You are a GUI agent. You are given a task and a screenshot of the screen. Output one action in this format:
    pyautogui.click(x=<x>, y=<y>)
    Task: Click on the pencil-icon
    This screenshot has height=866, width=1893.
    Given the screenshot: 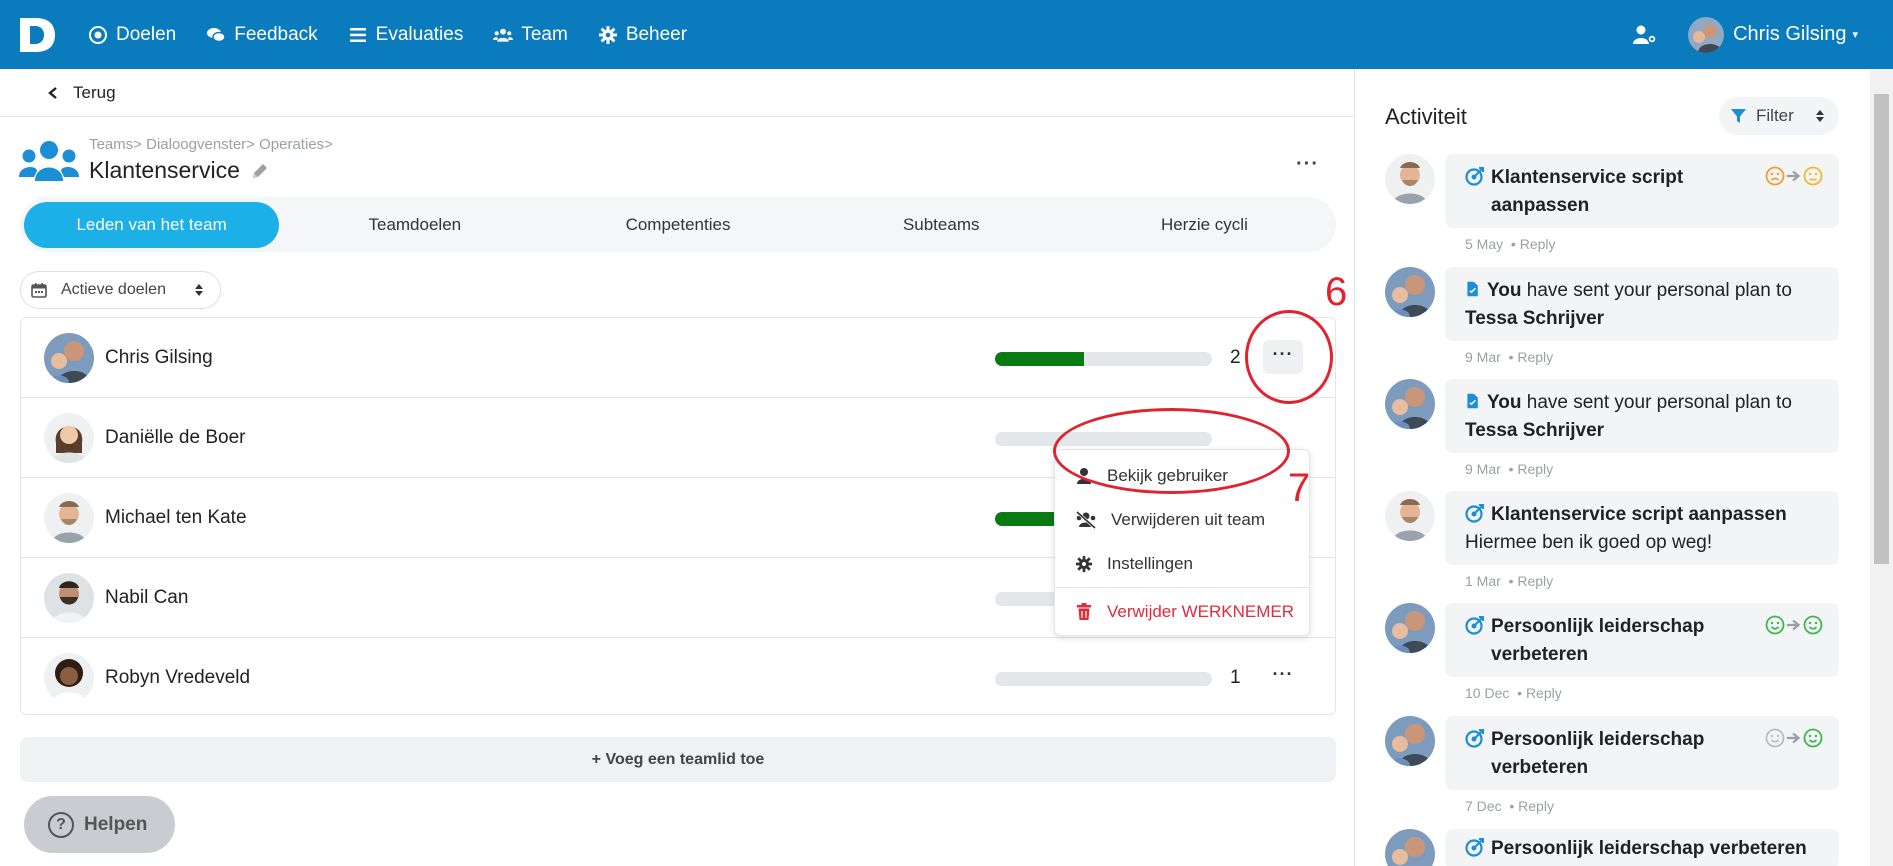 What is the action you would take?
    pyautogui.click(x=260, y=171)
    